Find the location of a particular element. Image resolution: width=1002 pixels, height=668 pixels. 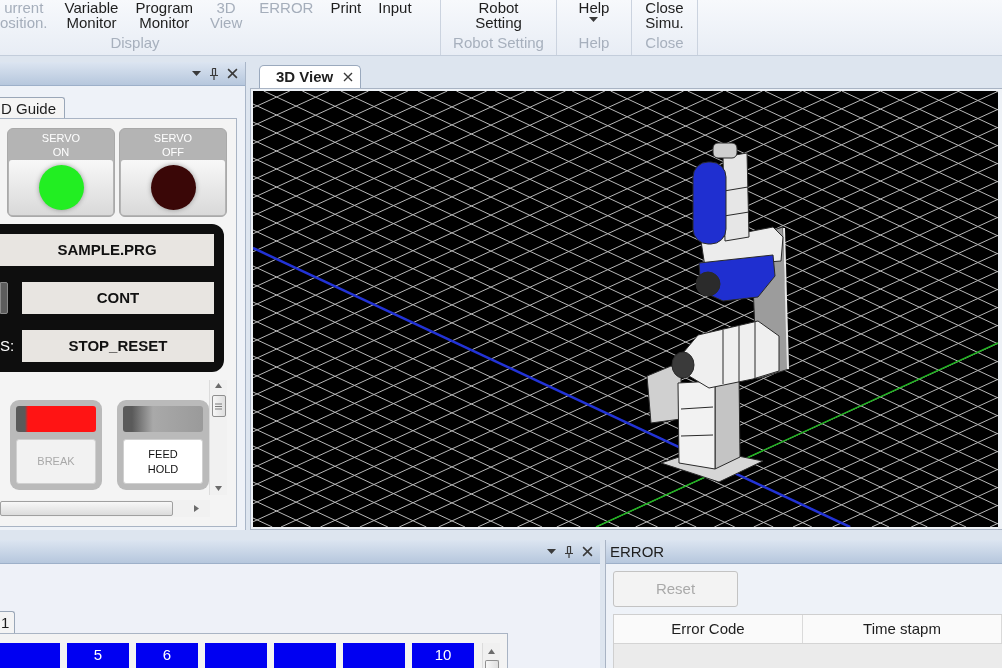

number-tile: 10 is located at coordinates (443, 655).